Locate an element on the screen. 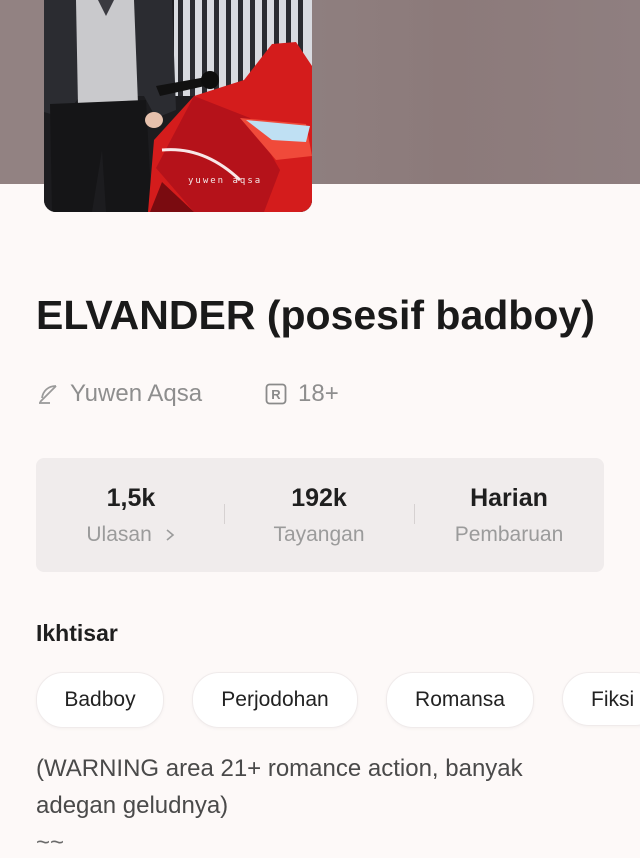 This screenshot has width=640, height=858. synopsis-extra: ~~ is located at coordinates (50, 842).